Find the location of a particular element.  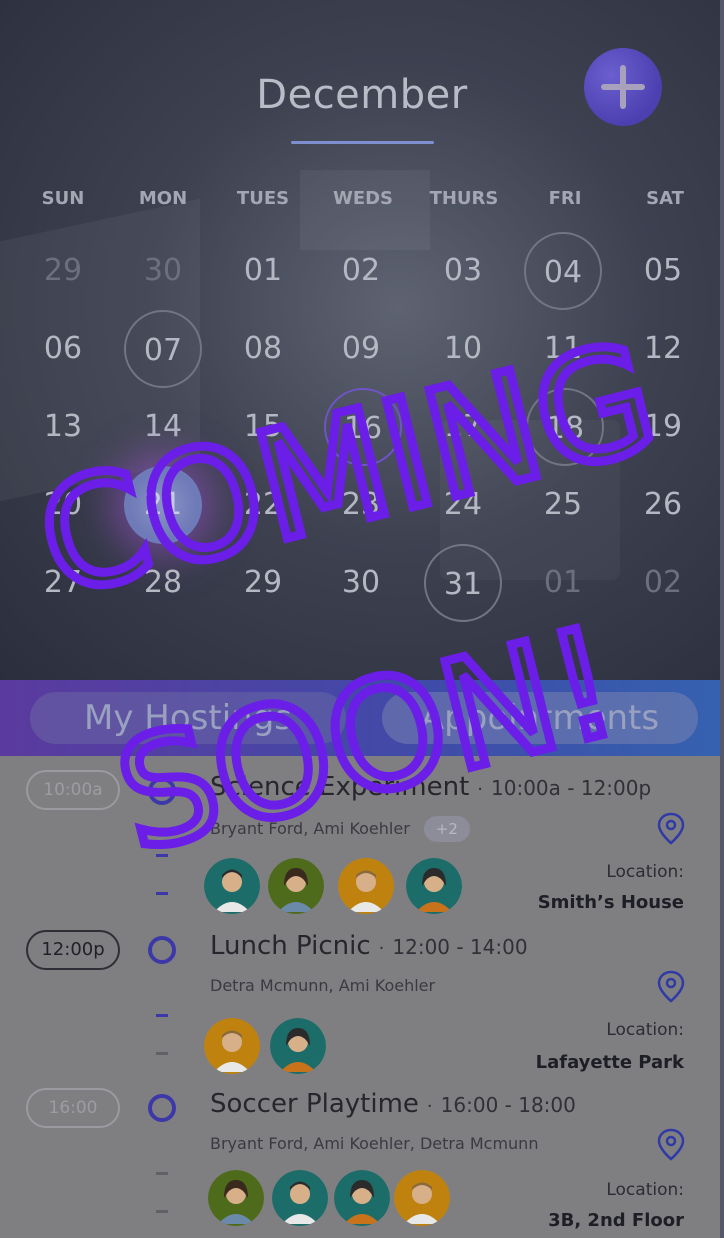

calendar-day: 16 is located at coordinates (363, 427).